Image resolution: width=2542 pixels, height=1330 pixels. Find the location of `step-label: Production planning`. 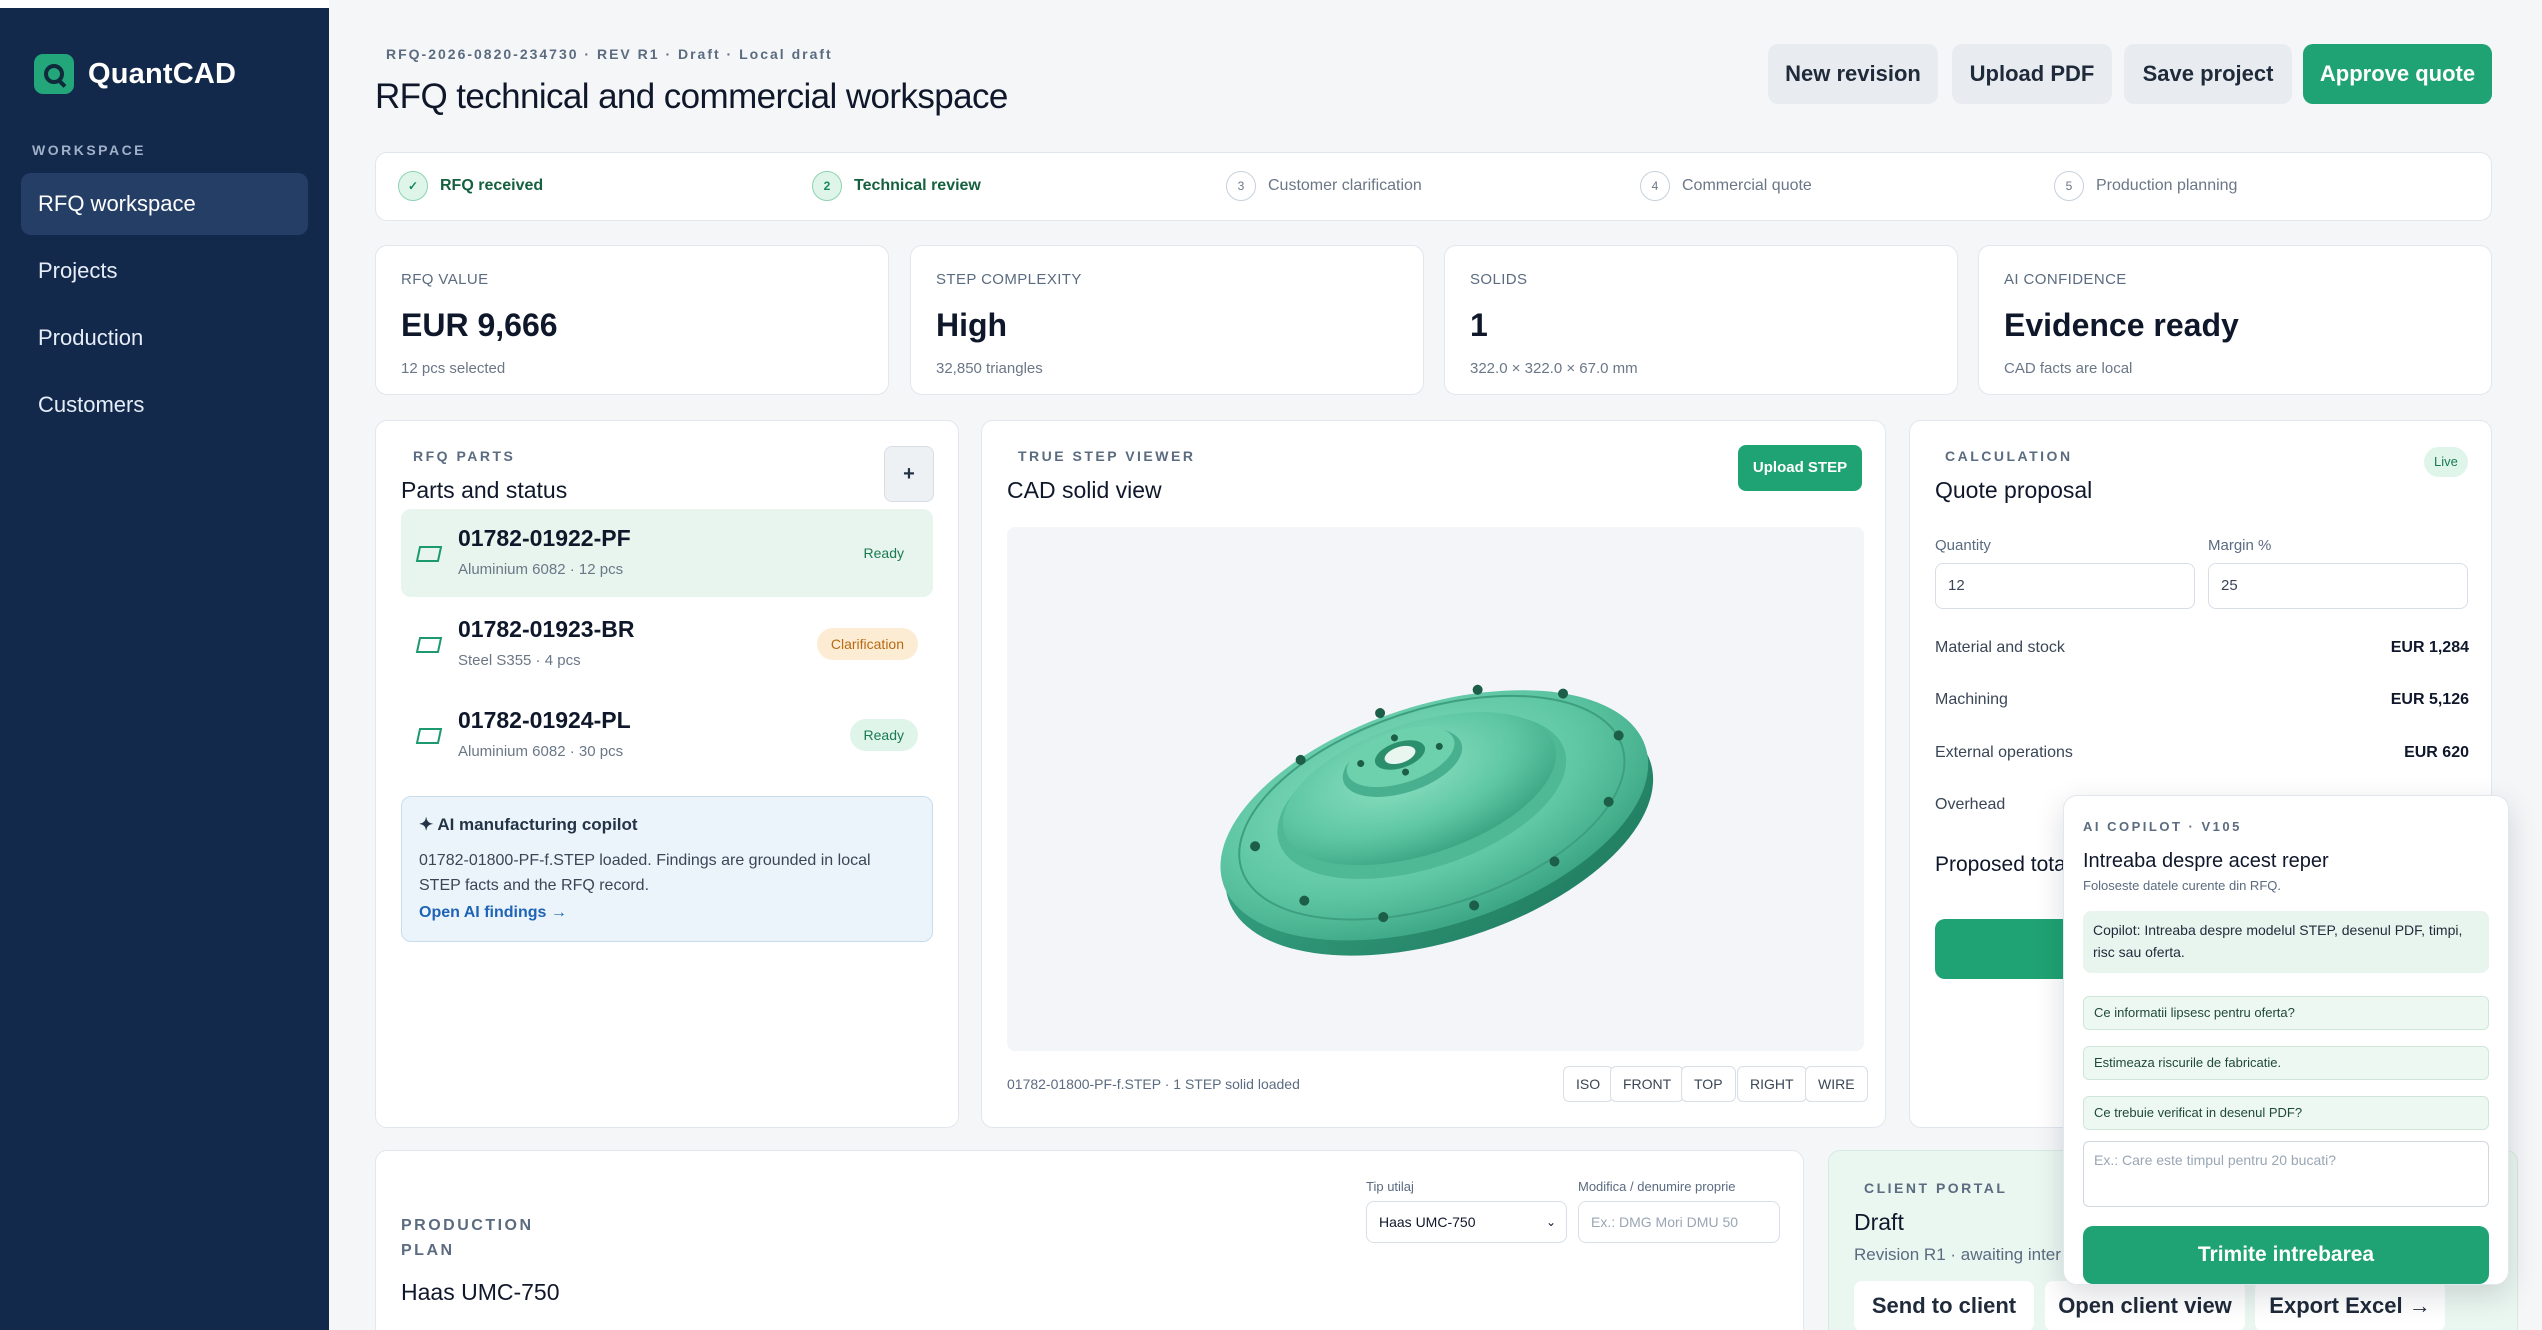

step-label: Production planning is located at coordinates (2167, 185).